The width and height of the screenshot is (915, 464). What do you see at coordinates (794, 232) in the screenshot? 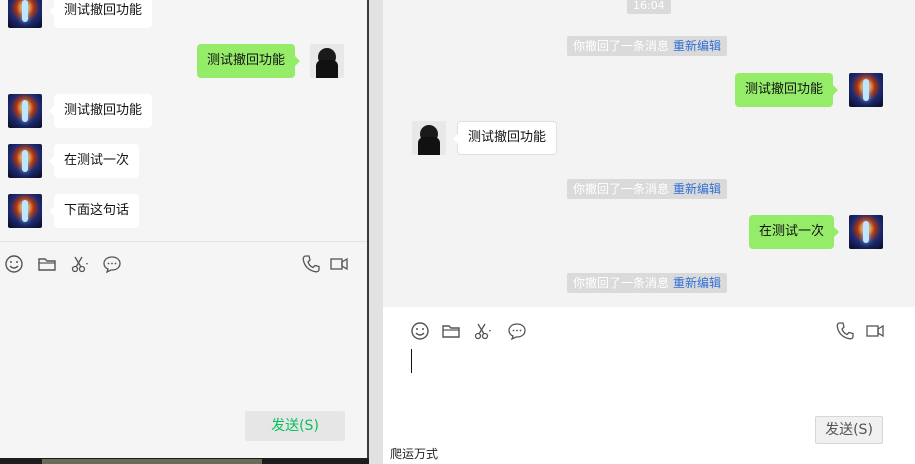
I see `message-bubble-sent: 在测试一次` at bounding box center [794, 232].